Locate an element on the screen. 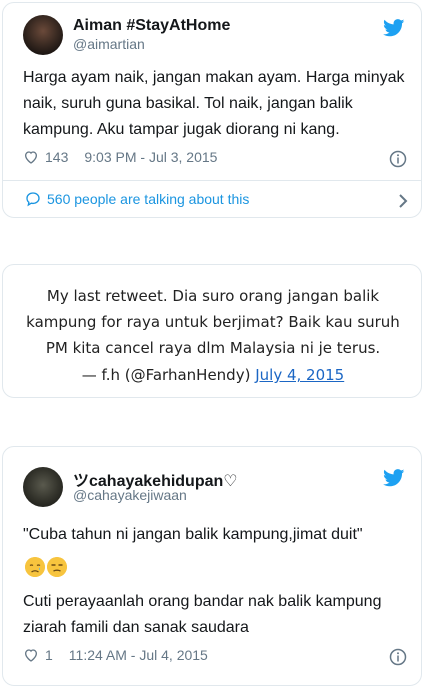 The image size is (426, 686). user-handle: @cahayakejiwaan is located at coordinates (130, 495).